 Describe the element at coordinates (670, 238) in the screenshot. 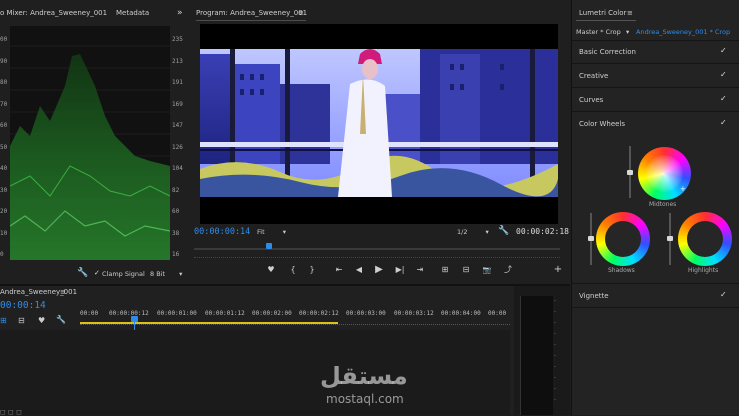

I see `highlights-slider-knob` at that location.